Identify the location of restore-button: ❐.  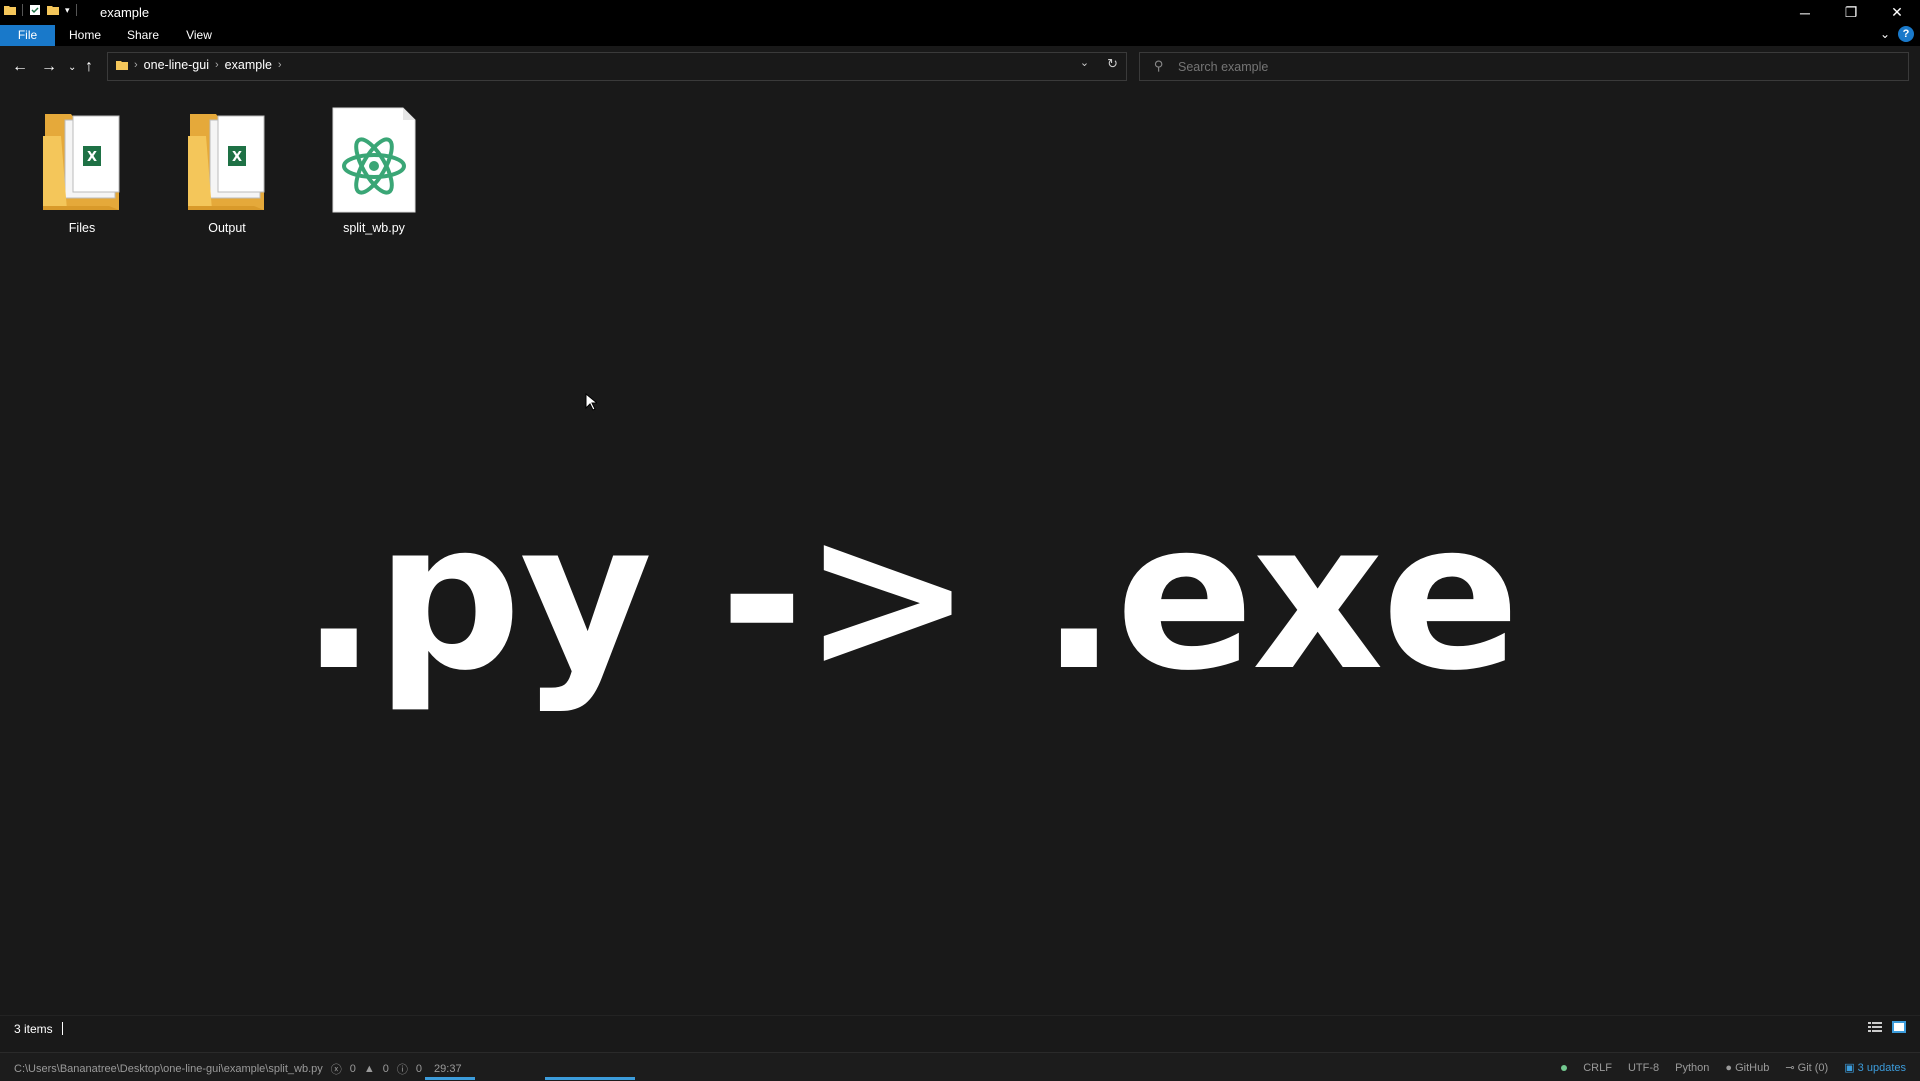
(1851, 12).